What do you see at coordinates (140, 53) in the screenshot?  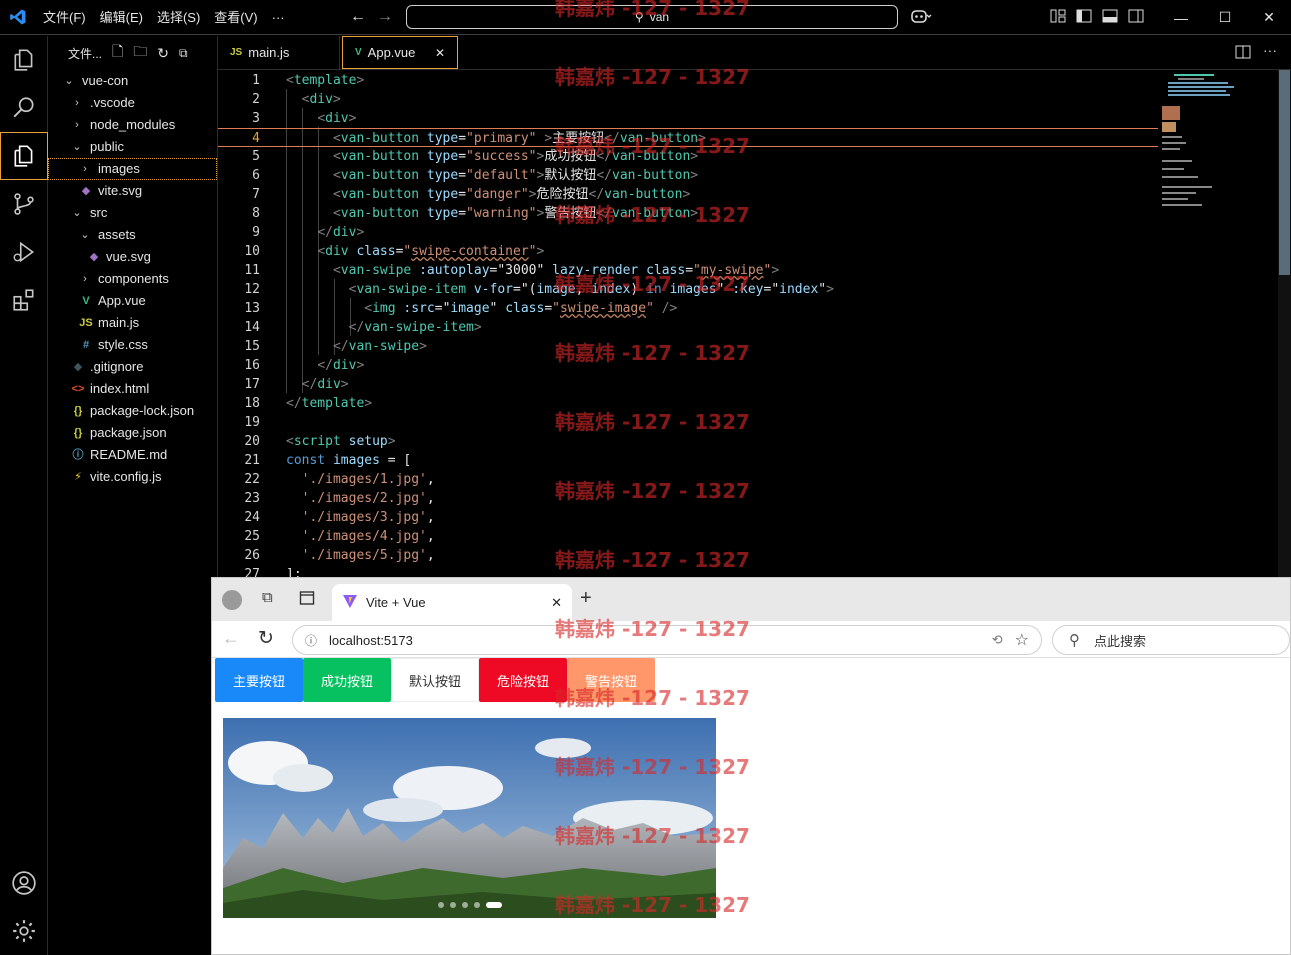 I see `new-folder-icon: 🗀` at bounding box center [140, 53].